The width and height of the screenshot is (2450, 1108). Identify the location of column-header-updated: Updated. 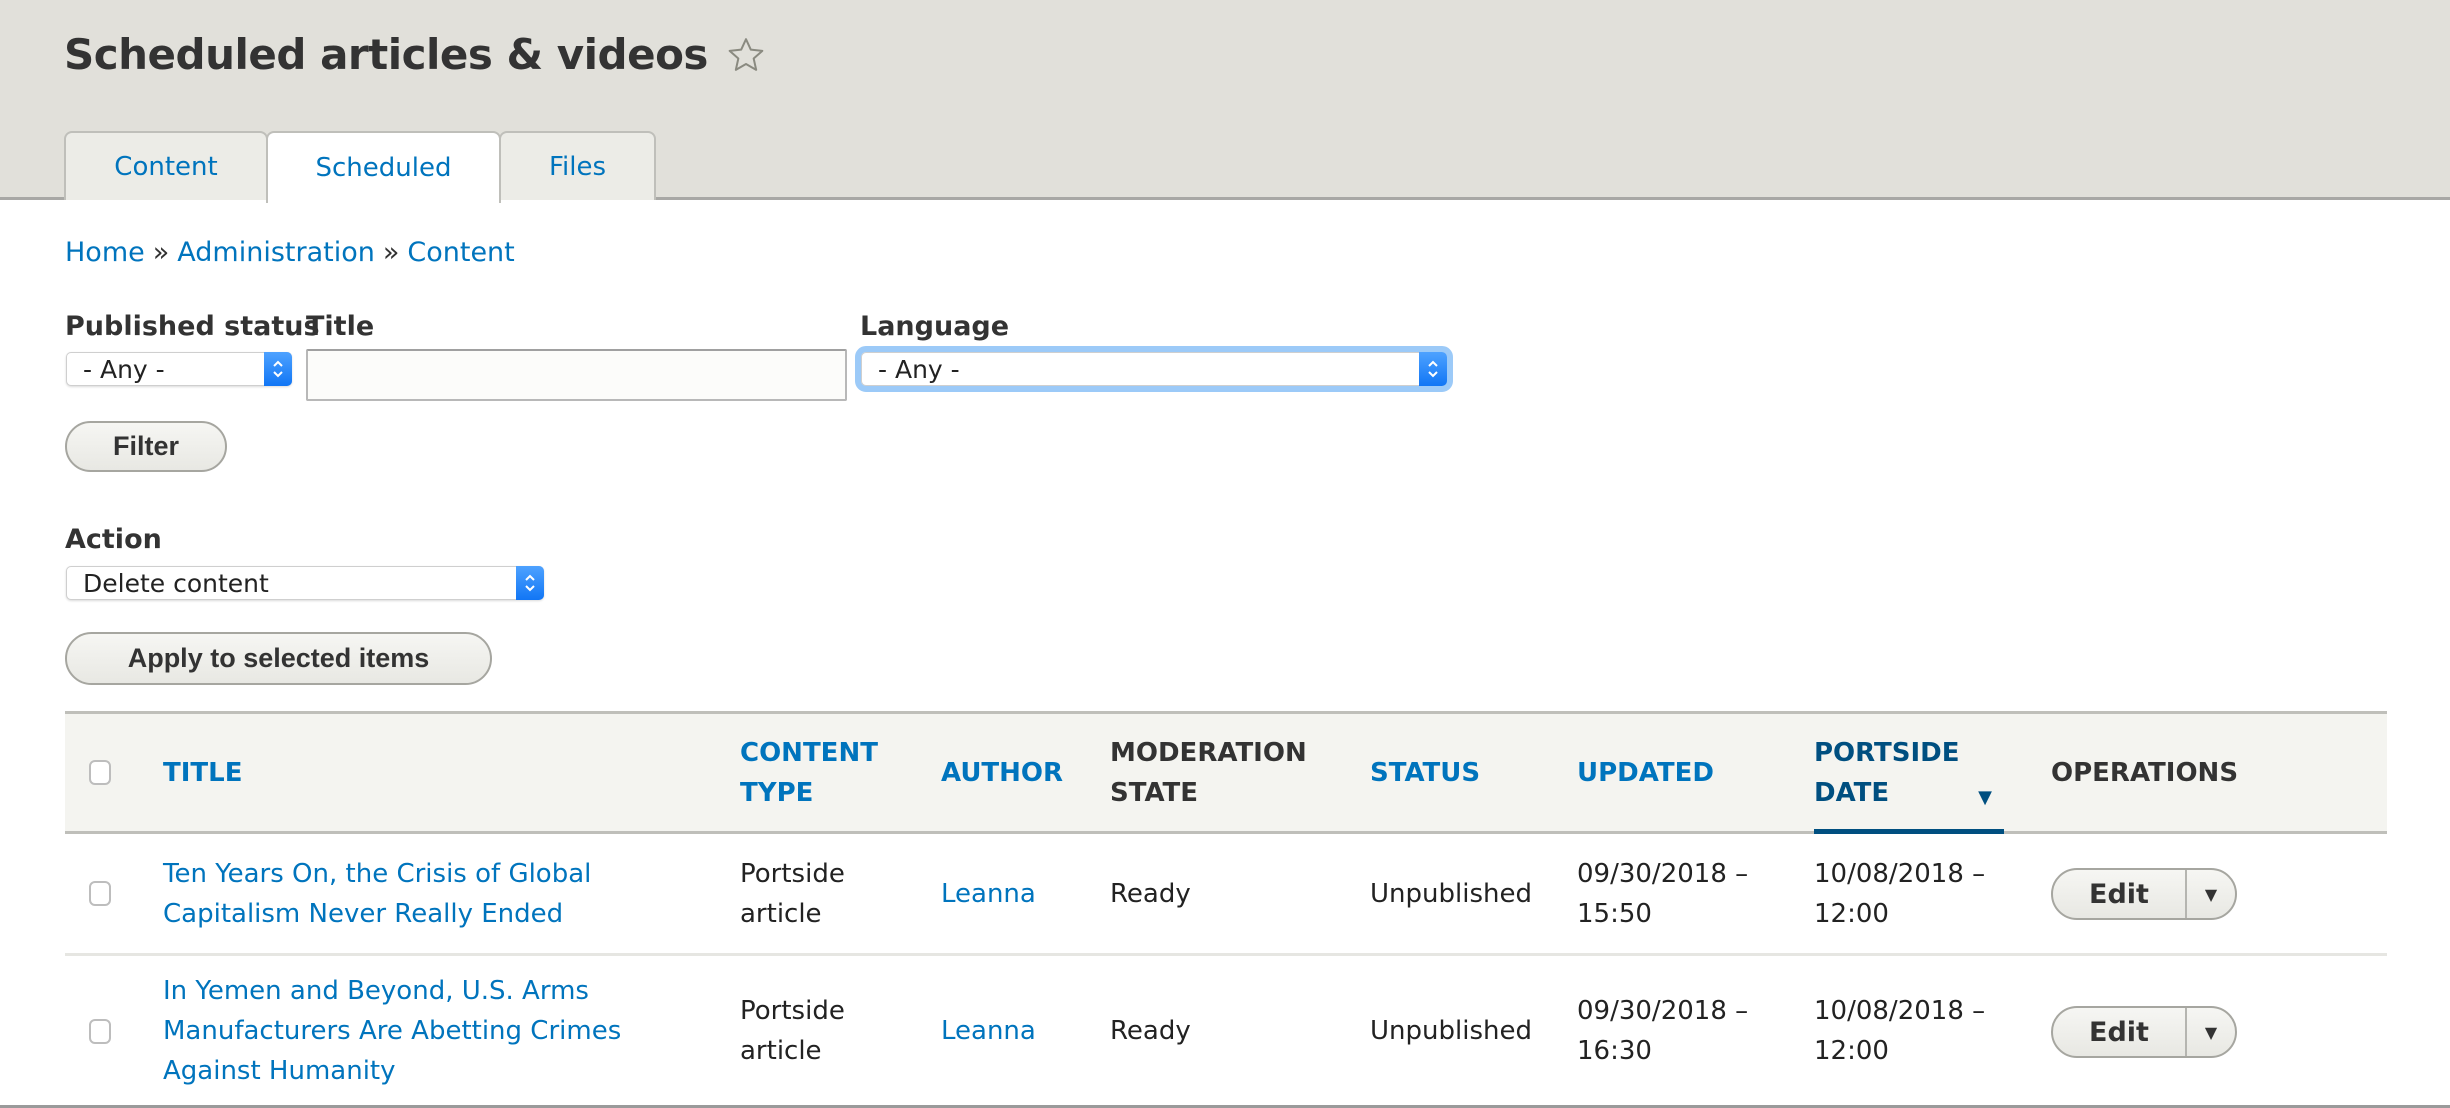
(1645, 772).